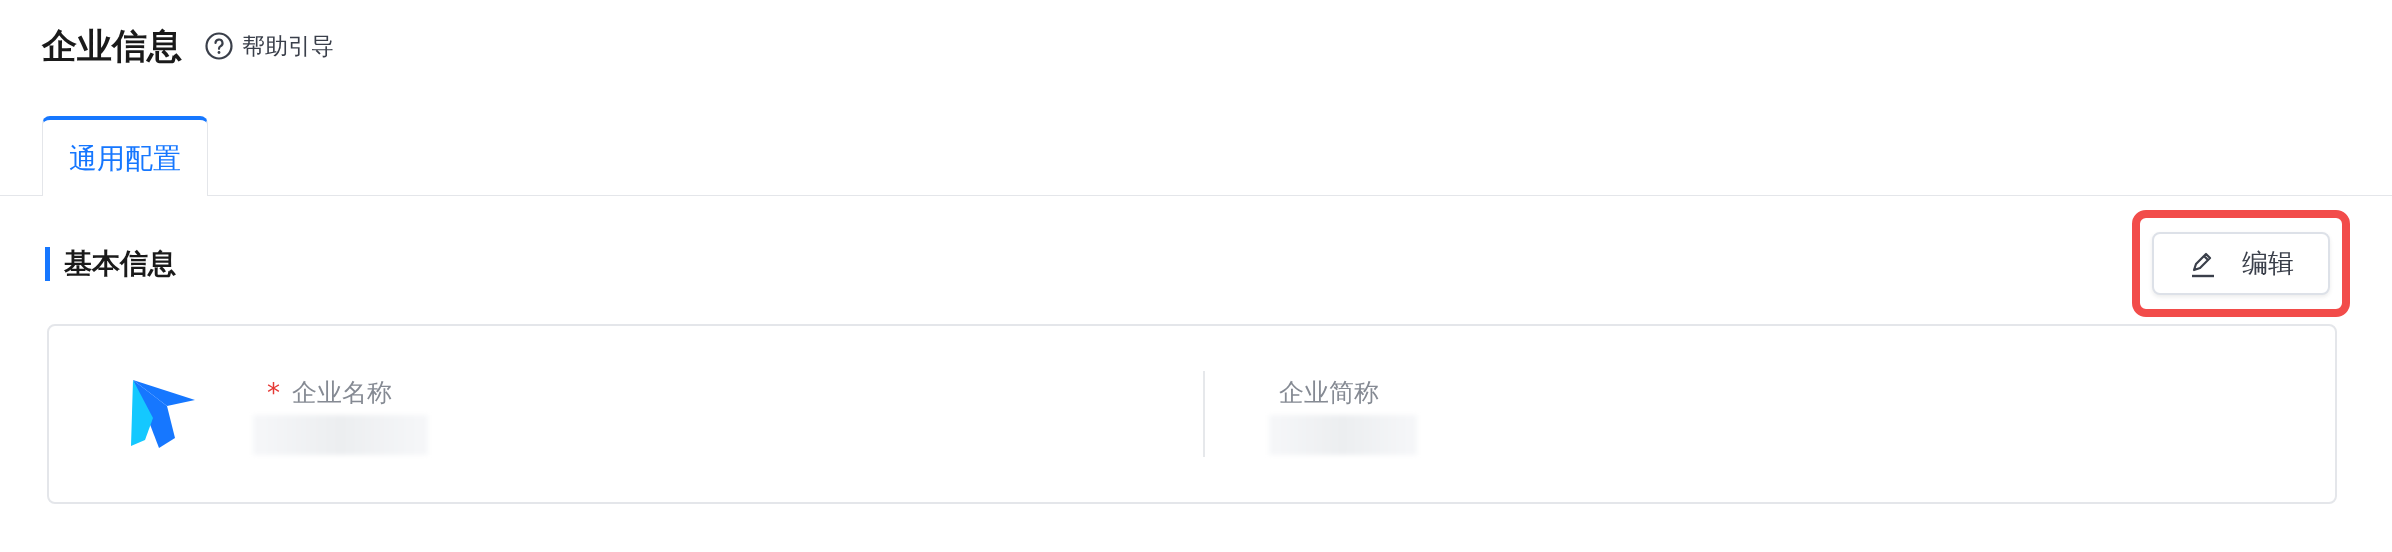  What do you see at coordinates (219, 46) in the screenshot?
I see `help-icon` at bounding box center [219, 46].